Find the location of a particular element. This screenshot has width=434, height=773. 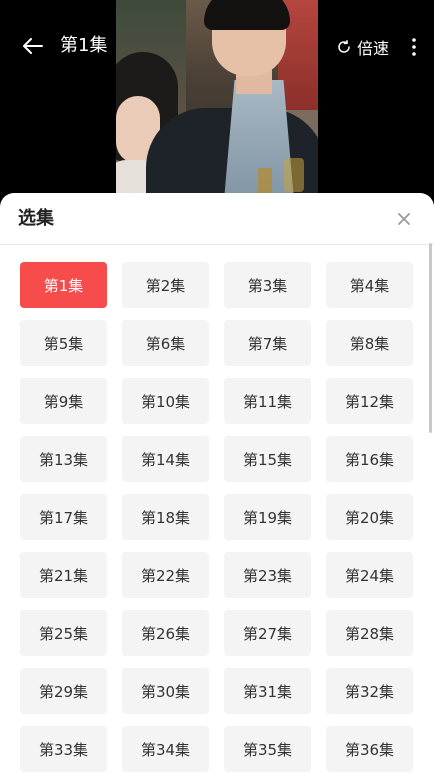

close-button is located at coordinates (404, 219).